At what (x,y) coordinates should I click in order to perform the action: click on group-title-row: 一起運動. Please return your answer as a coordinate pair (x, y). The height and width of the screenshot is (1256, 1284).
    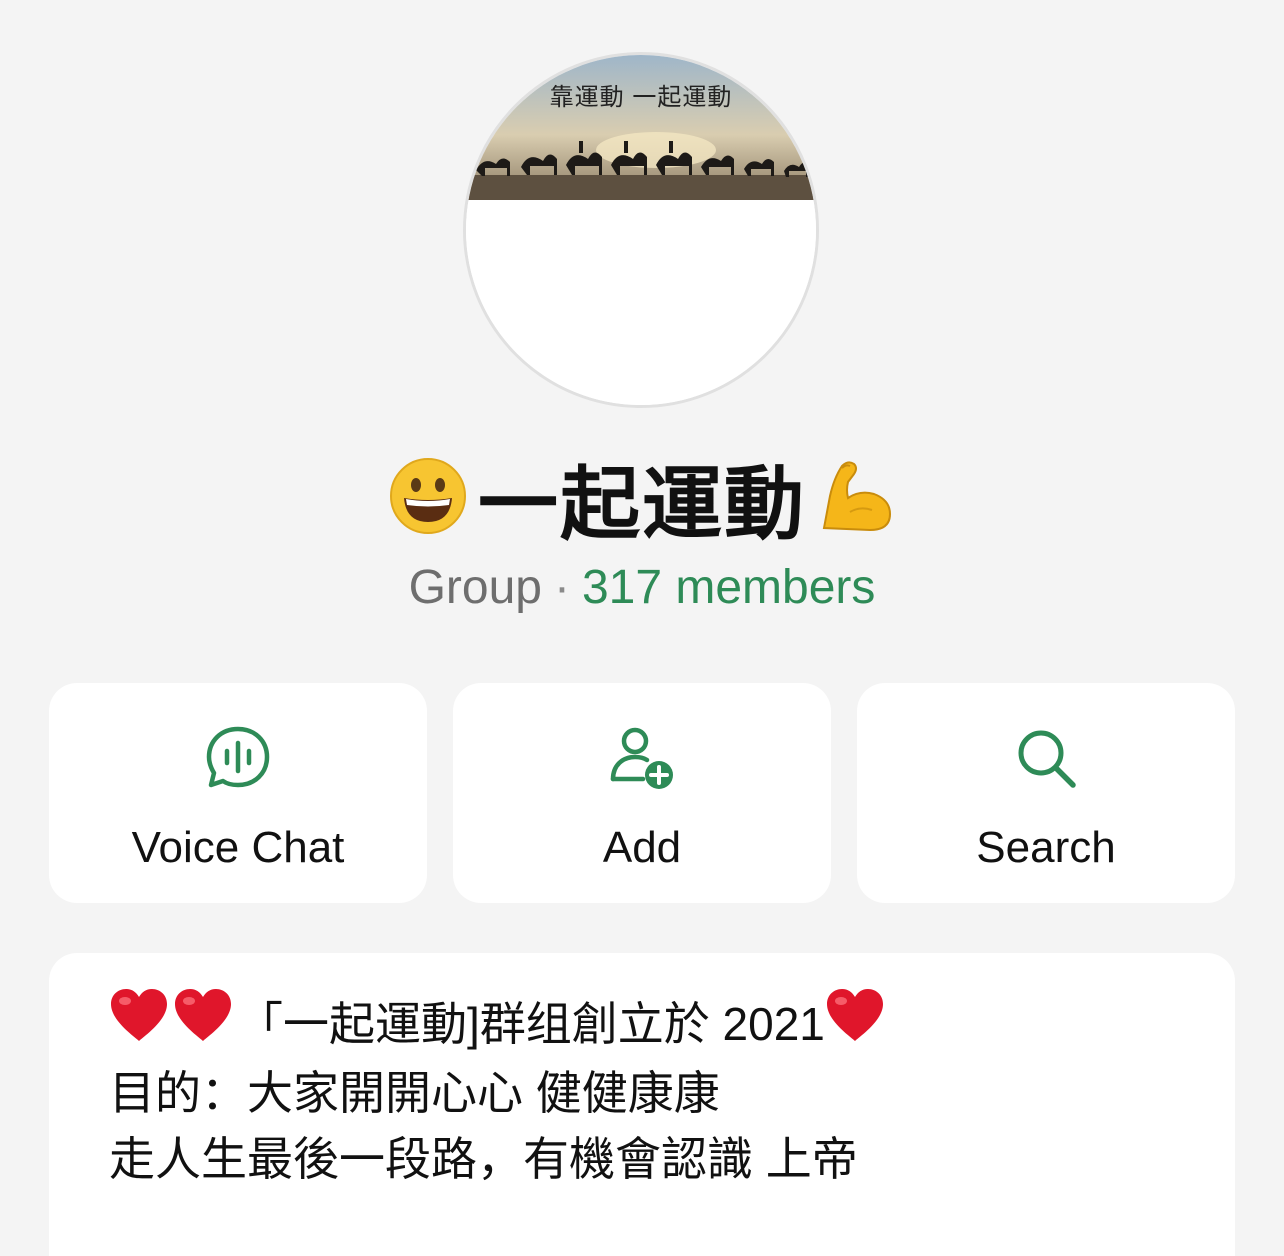
    Looking at the image, I should click on (642, 498).